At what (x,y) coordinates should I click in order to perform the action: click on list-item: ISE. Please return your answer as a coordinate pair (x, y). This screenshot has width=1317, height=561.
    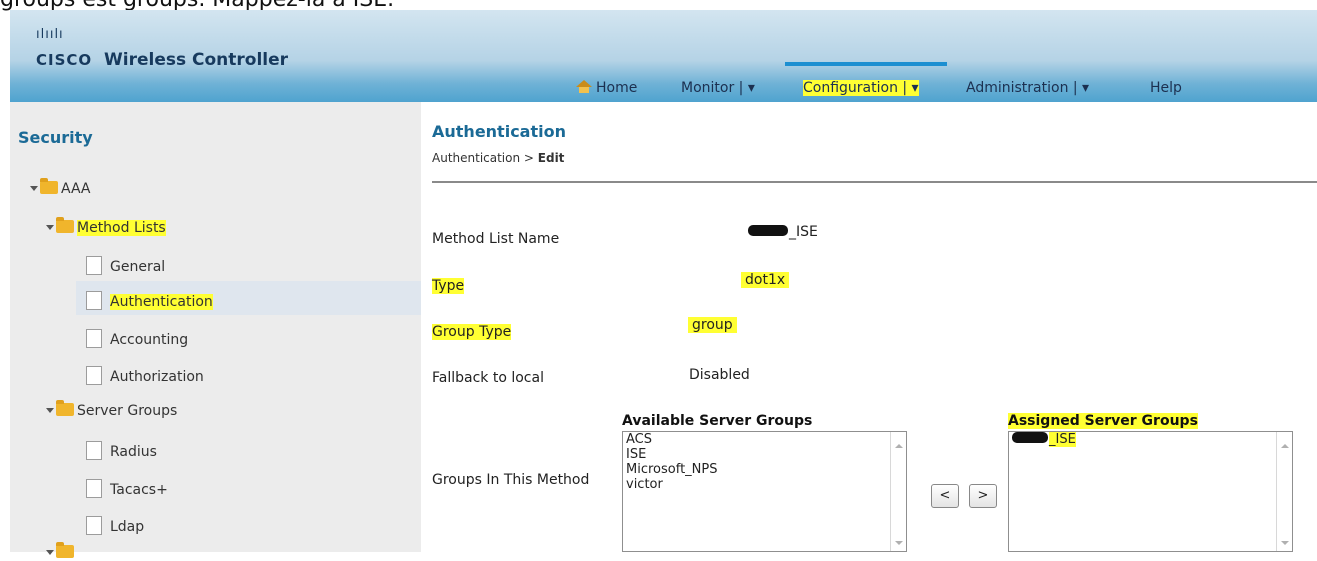
    Looking at the image, I should click on (764, 454).